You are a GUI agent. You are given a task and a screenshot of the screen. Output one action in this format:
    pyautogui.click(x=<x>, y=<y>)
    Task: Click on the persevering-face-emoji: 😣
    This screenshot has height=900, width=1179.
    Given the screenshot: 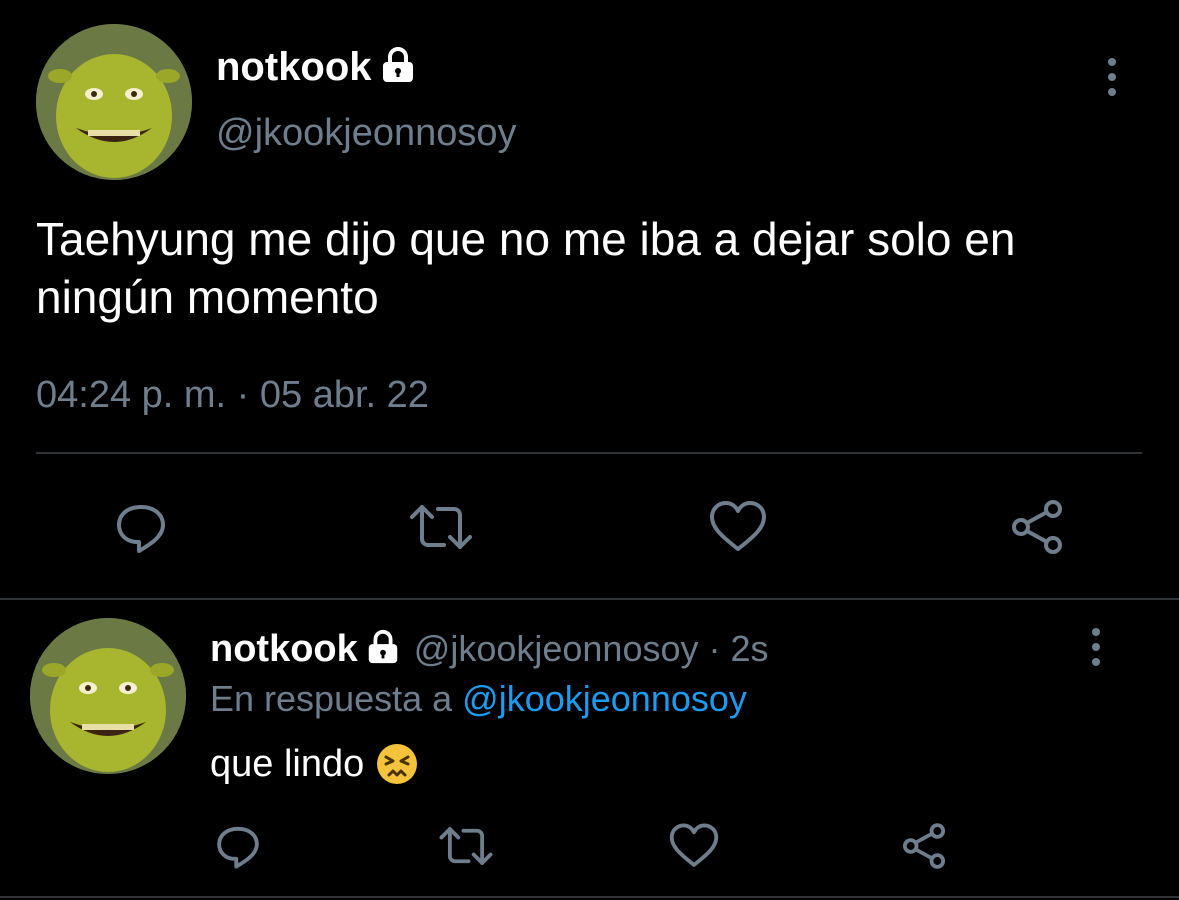 What is the action you would take?
    pyautogui.click(x=397, y=764)
    